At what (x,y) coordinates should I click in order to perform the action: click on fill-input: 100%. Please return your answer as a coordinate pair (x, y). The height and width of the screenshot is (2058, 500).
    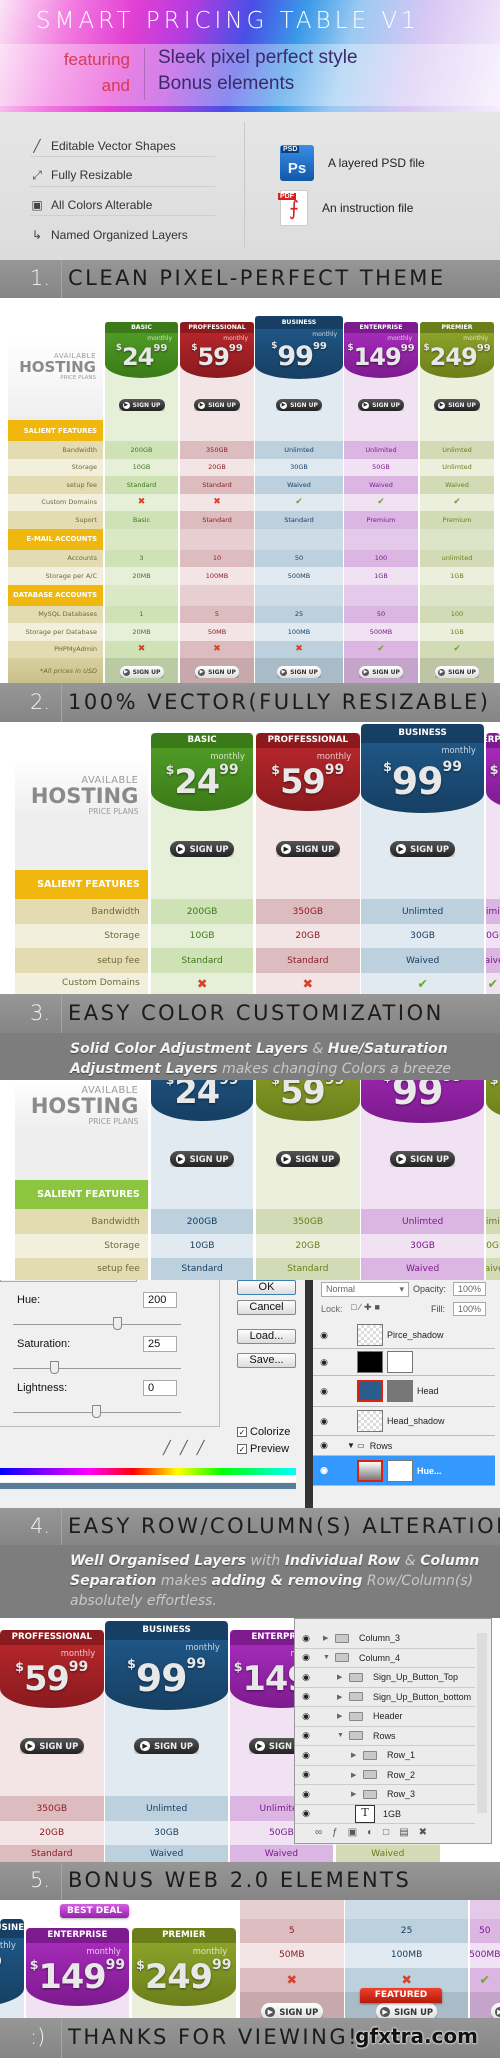
    Looking at the image, I should click on (470, 1309).